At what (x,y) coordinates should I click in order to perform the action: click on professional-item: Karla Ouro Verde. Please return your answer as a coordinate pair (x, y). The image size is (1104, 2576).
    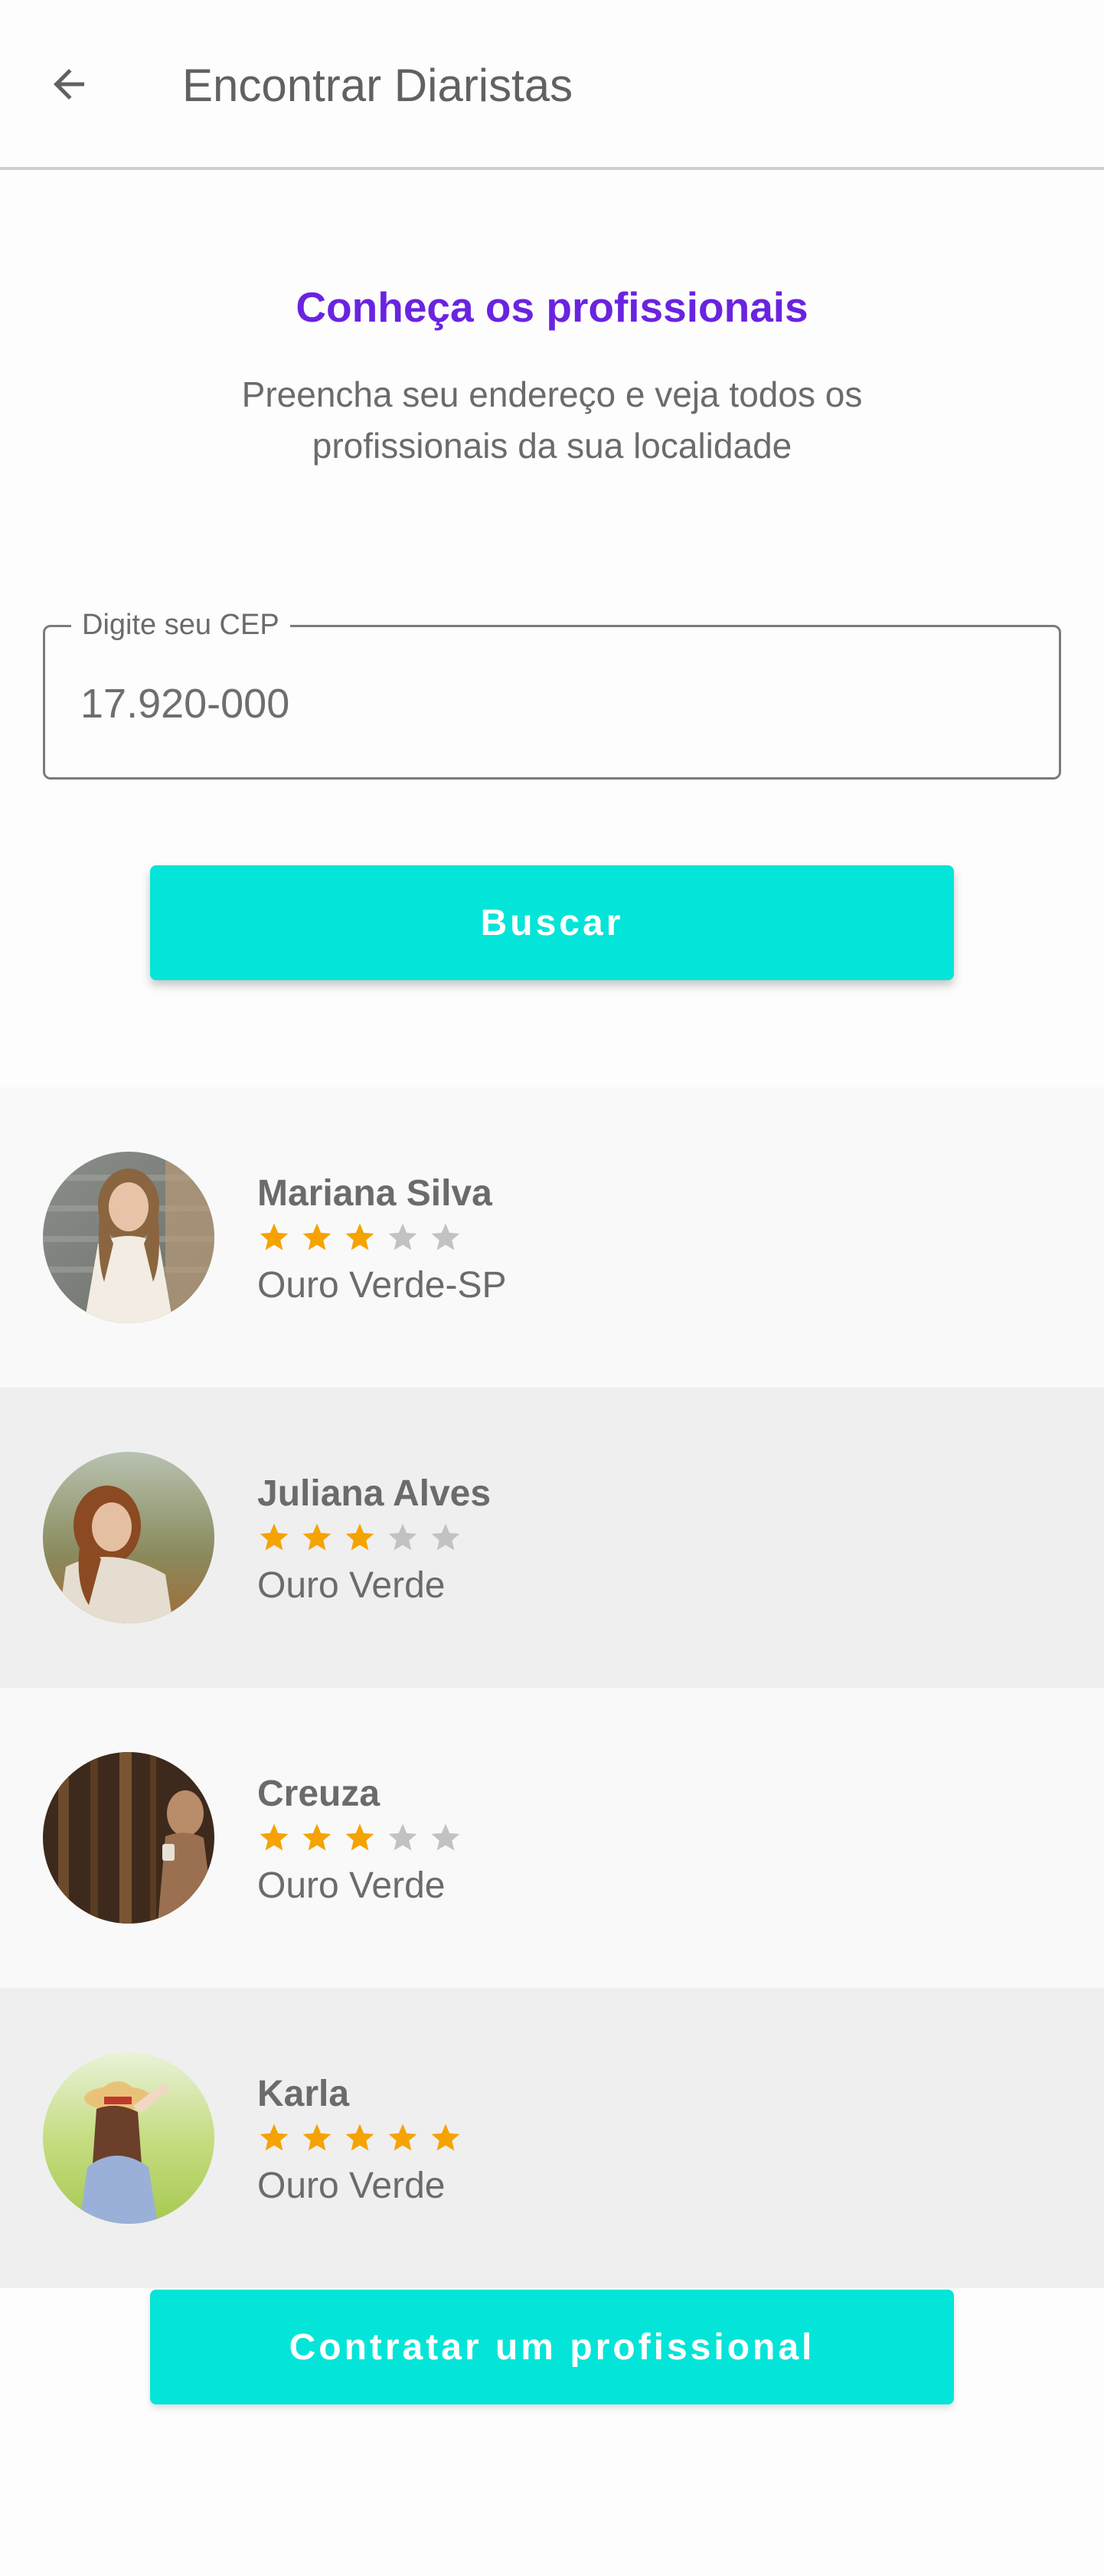
    Looking at the image, I should click on (552, 2138).